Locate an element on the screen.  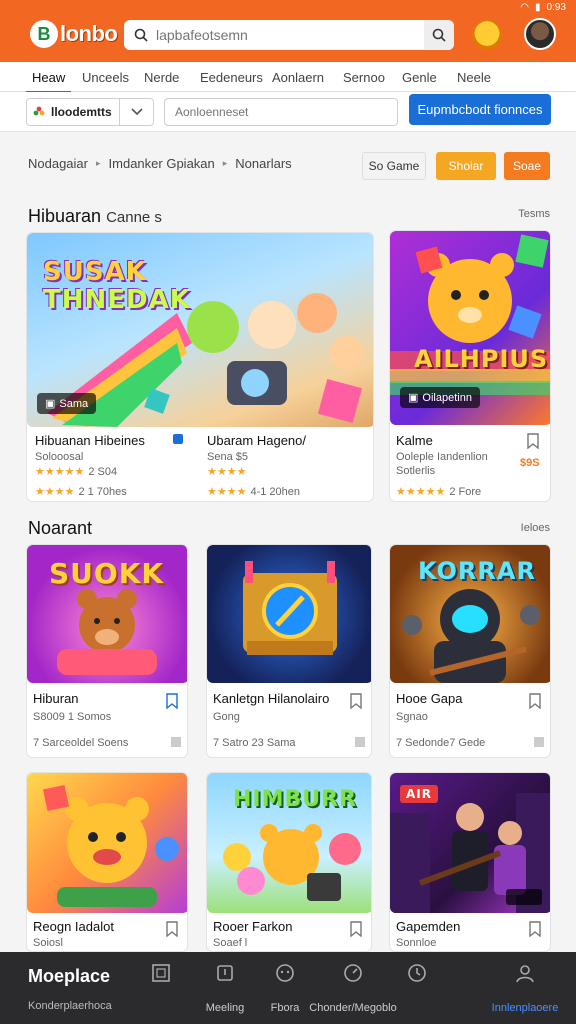
tab-1: Unceels is located at coordinates (105, 77).